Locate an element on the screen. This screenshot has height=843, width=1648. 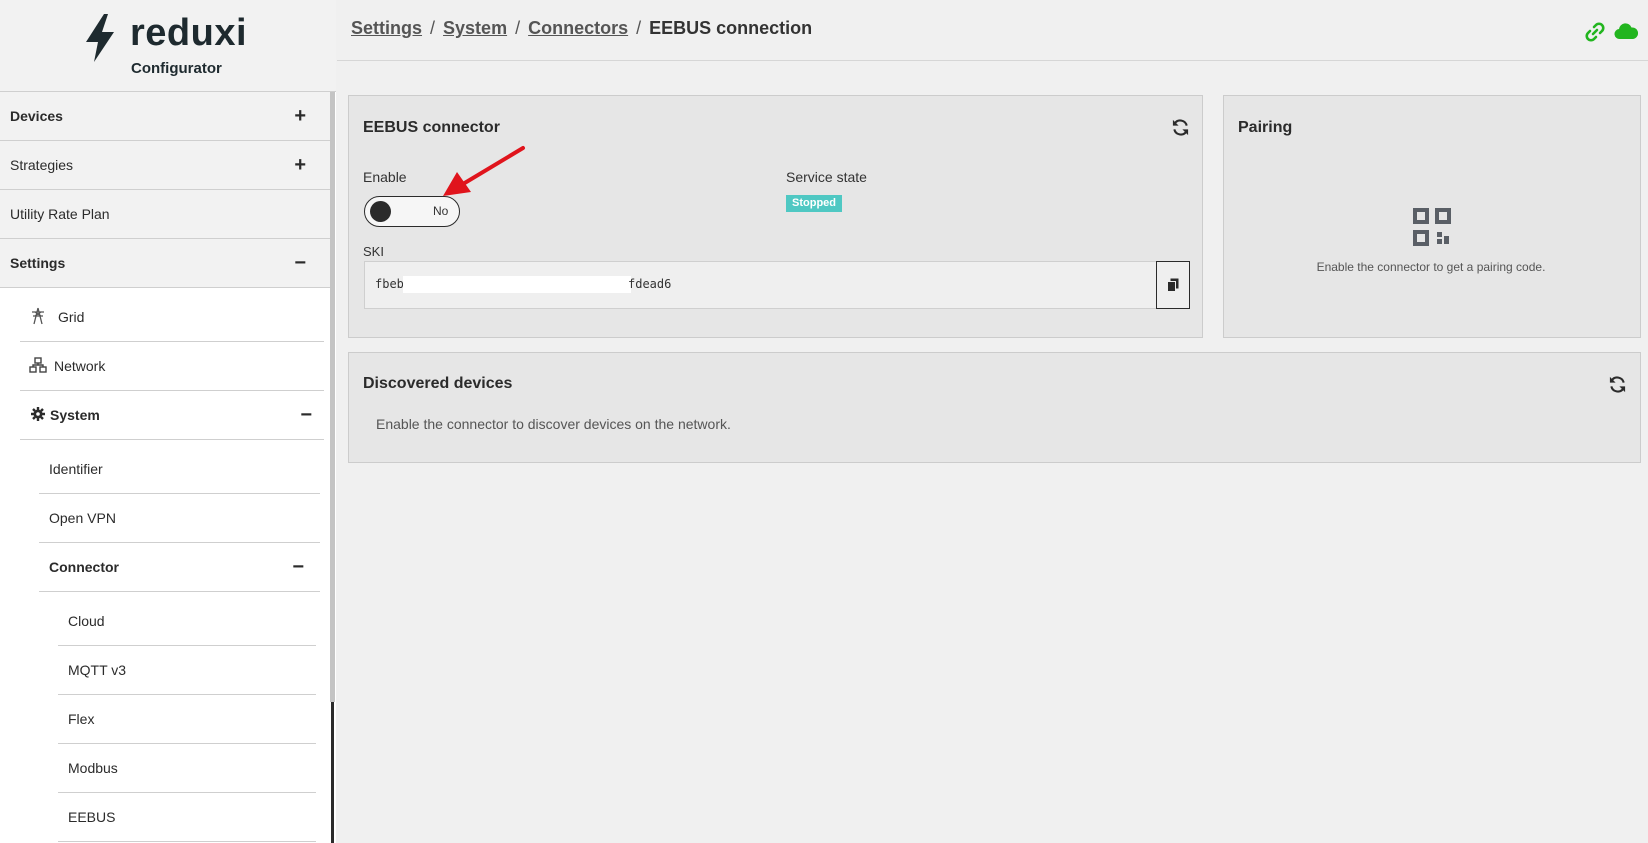
link-icon is located at coordinates (1595, 32).